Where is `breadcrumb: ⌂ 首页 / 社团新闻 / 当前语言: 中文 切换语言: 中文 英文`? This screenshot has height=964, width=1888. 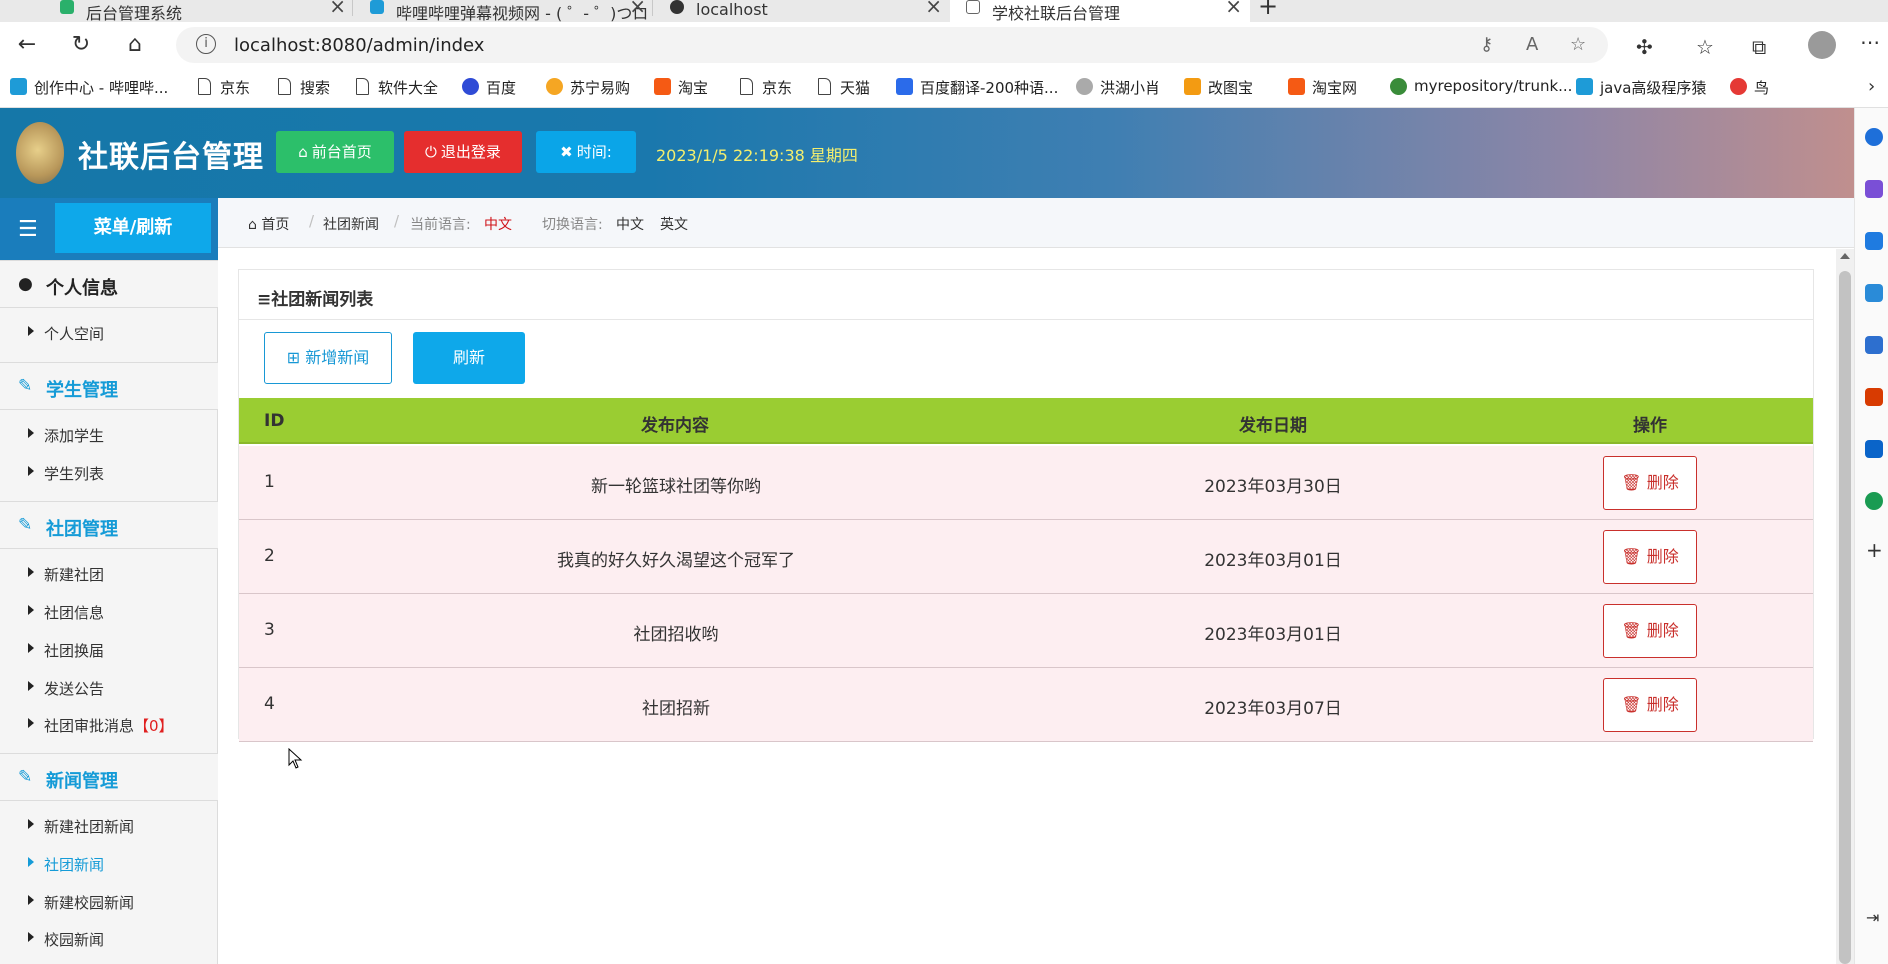
breadcrumb: ⌂ 首页 / 社团新闻 / 当前语言: 中文 切换语言: 中文 英文 is located at coordinates (1036, 223).